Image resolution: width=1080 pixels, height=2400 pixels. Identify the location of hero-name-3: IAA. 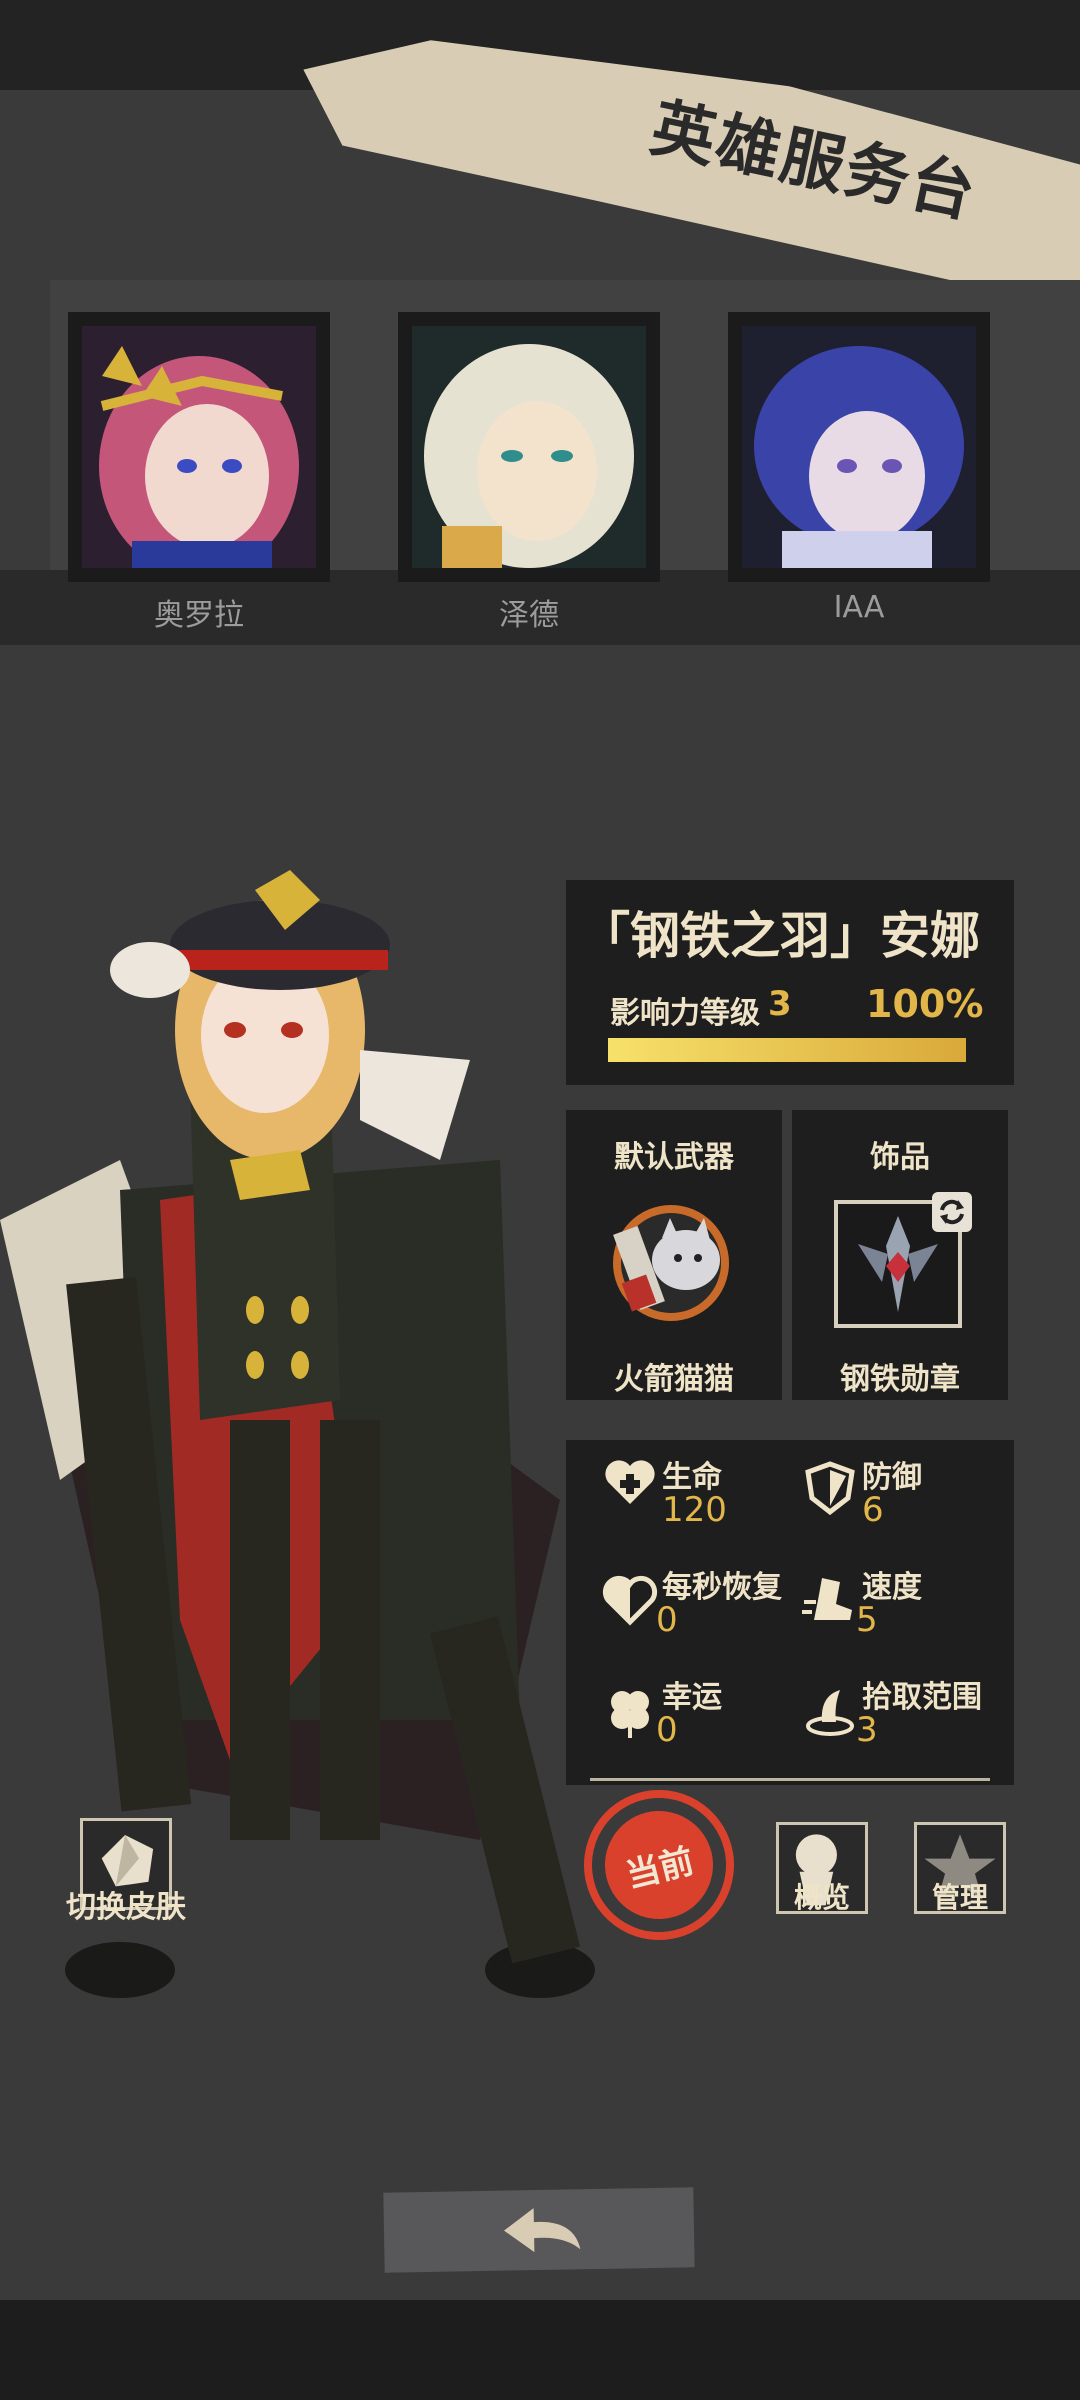
(859, 607).